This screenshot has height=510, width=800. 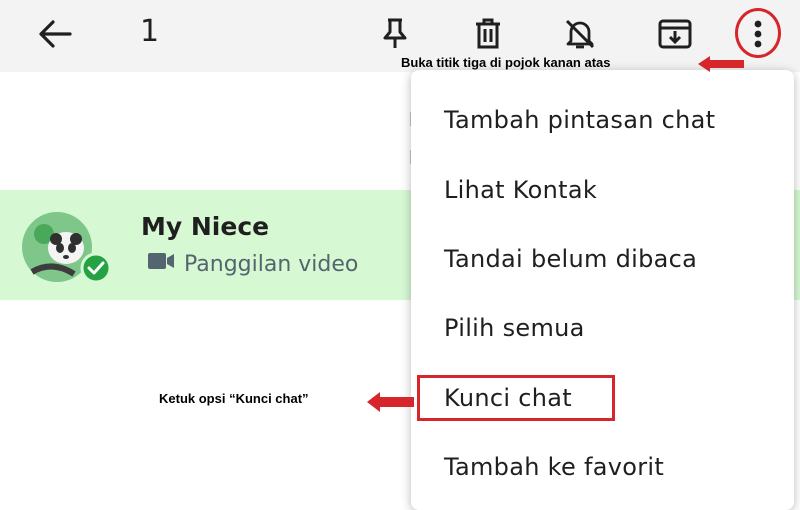 I want to click on back-arrow-icon, so click(x=55, y=34).